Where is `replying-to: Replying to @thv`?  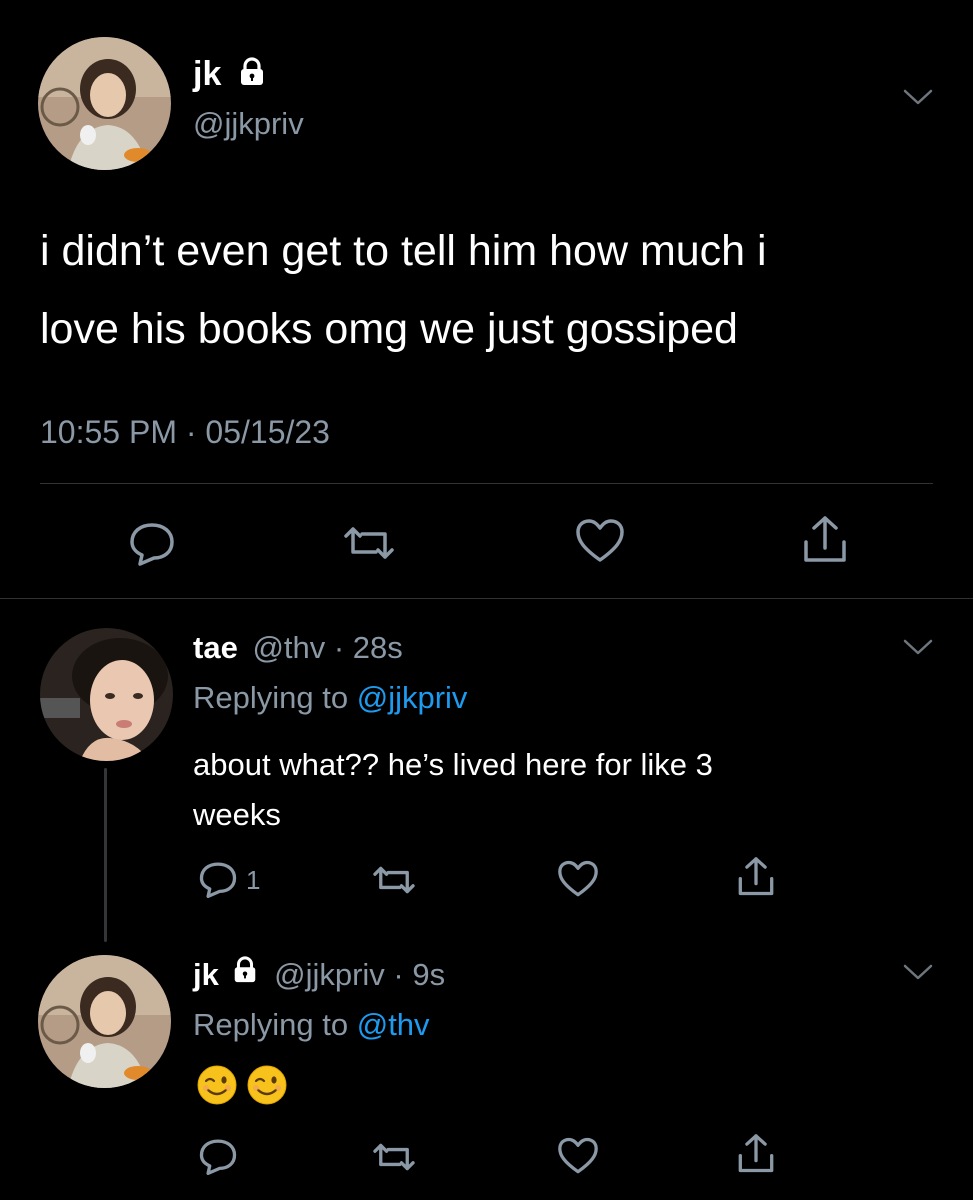 replying-to: Replying to @thv is located at coordinates (311, 1025).